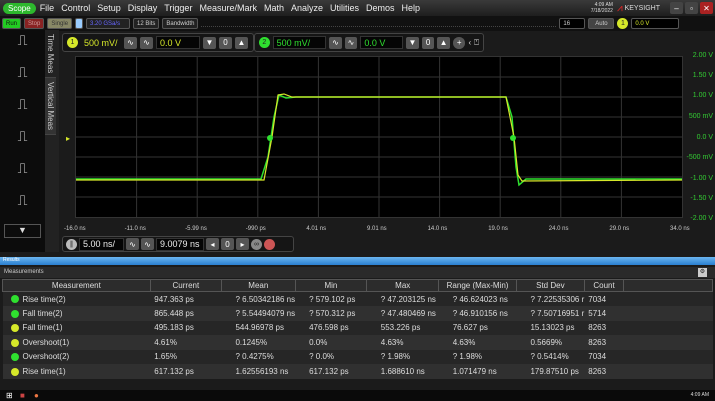 The image size is (715, 401). What do you see at coordinates (76, 356) in the screenshot?
I see `measurement-name: Overshoot(2)` at bounding box center [76, 356].